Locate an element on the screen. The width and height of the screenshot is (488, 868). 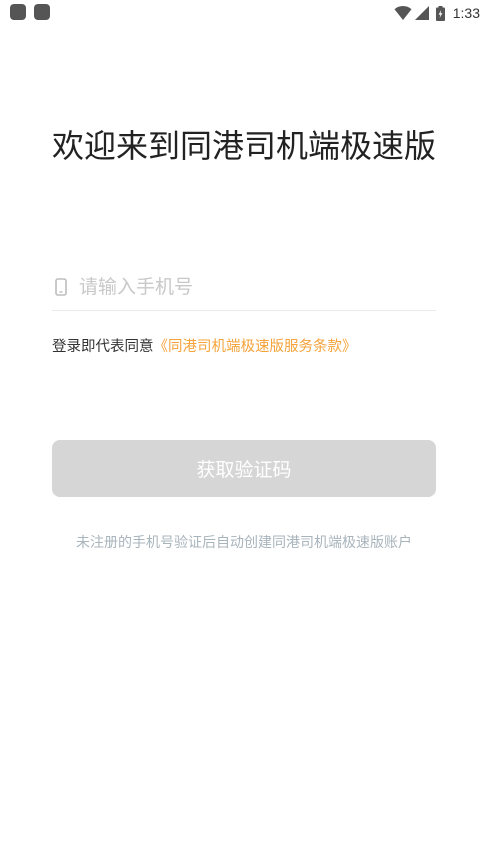
status-time: 1:33 is located at coordinates (466, 13).